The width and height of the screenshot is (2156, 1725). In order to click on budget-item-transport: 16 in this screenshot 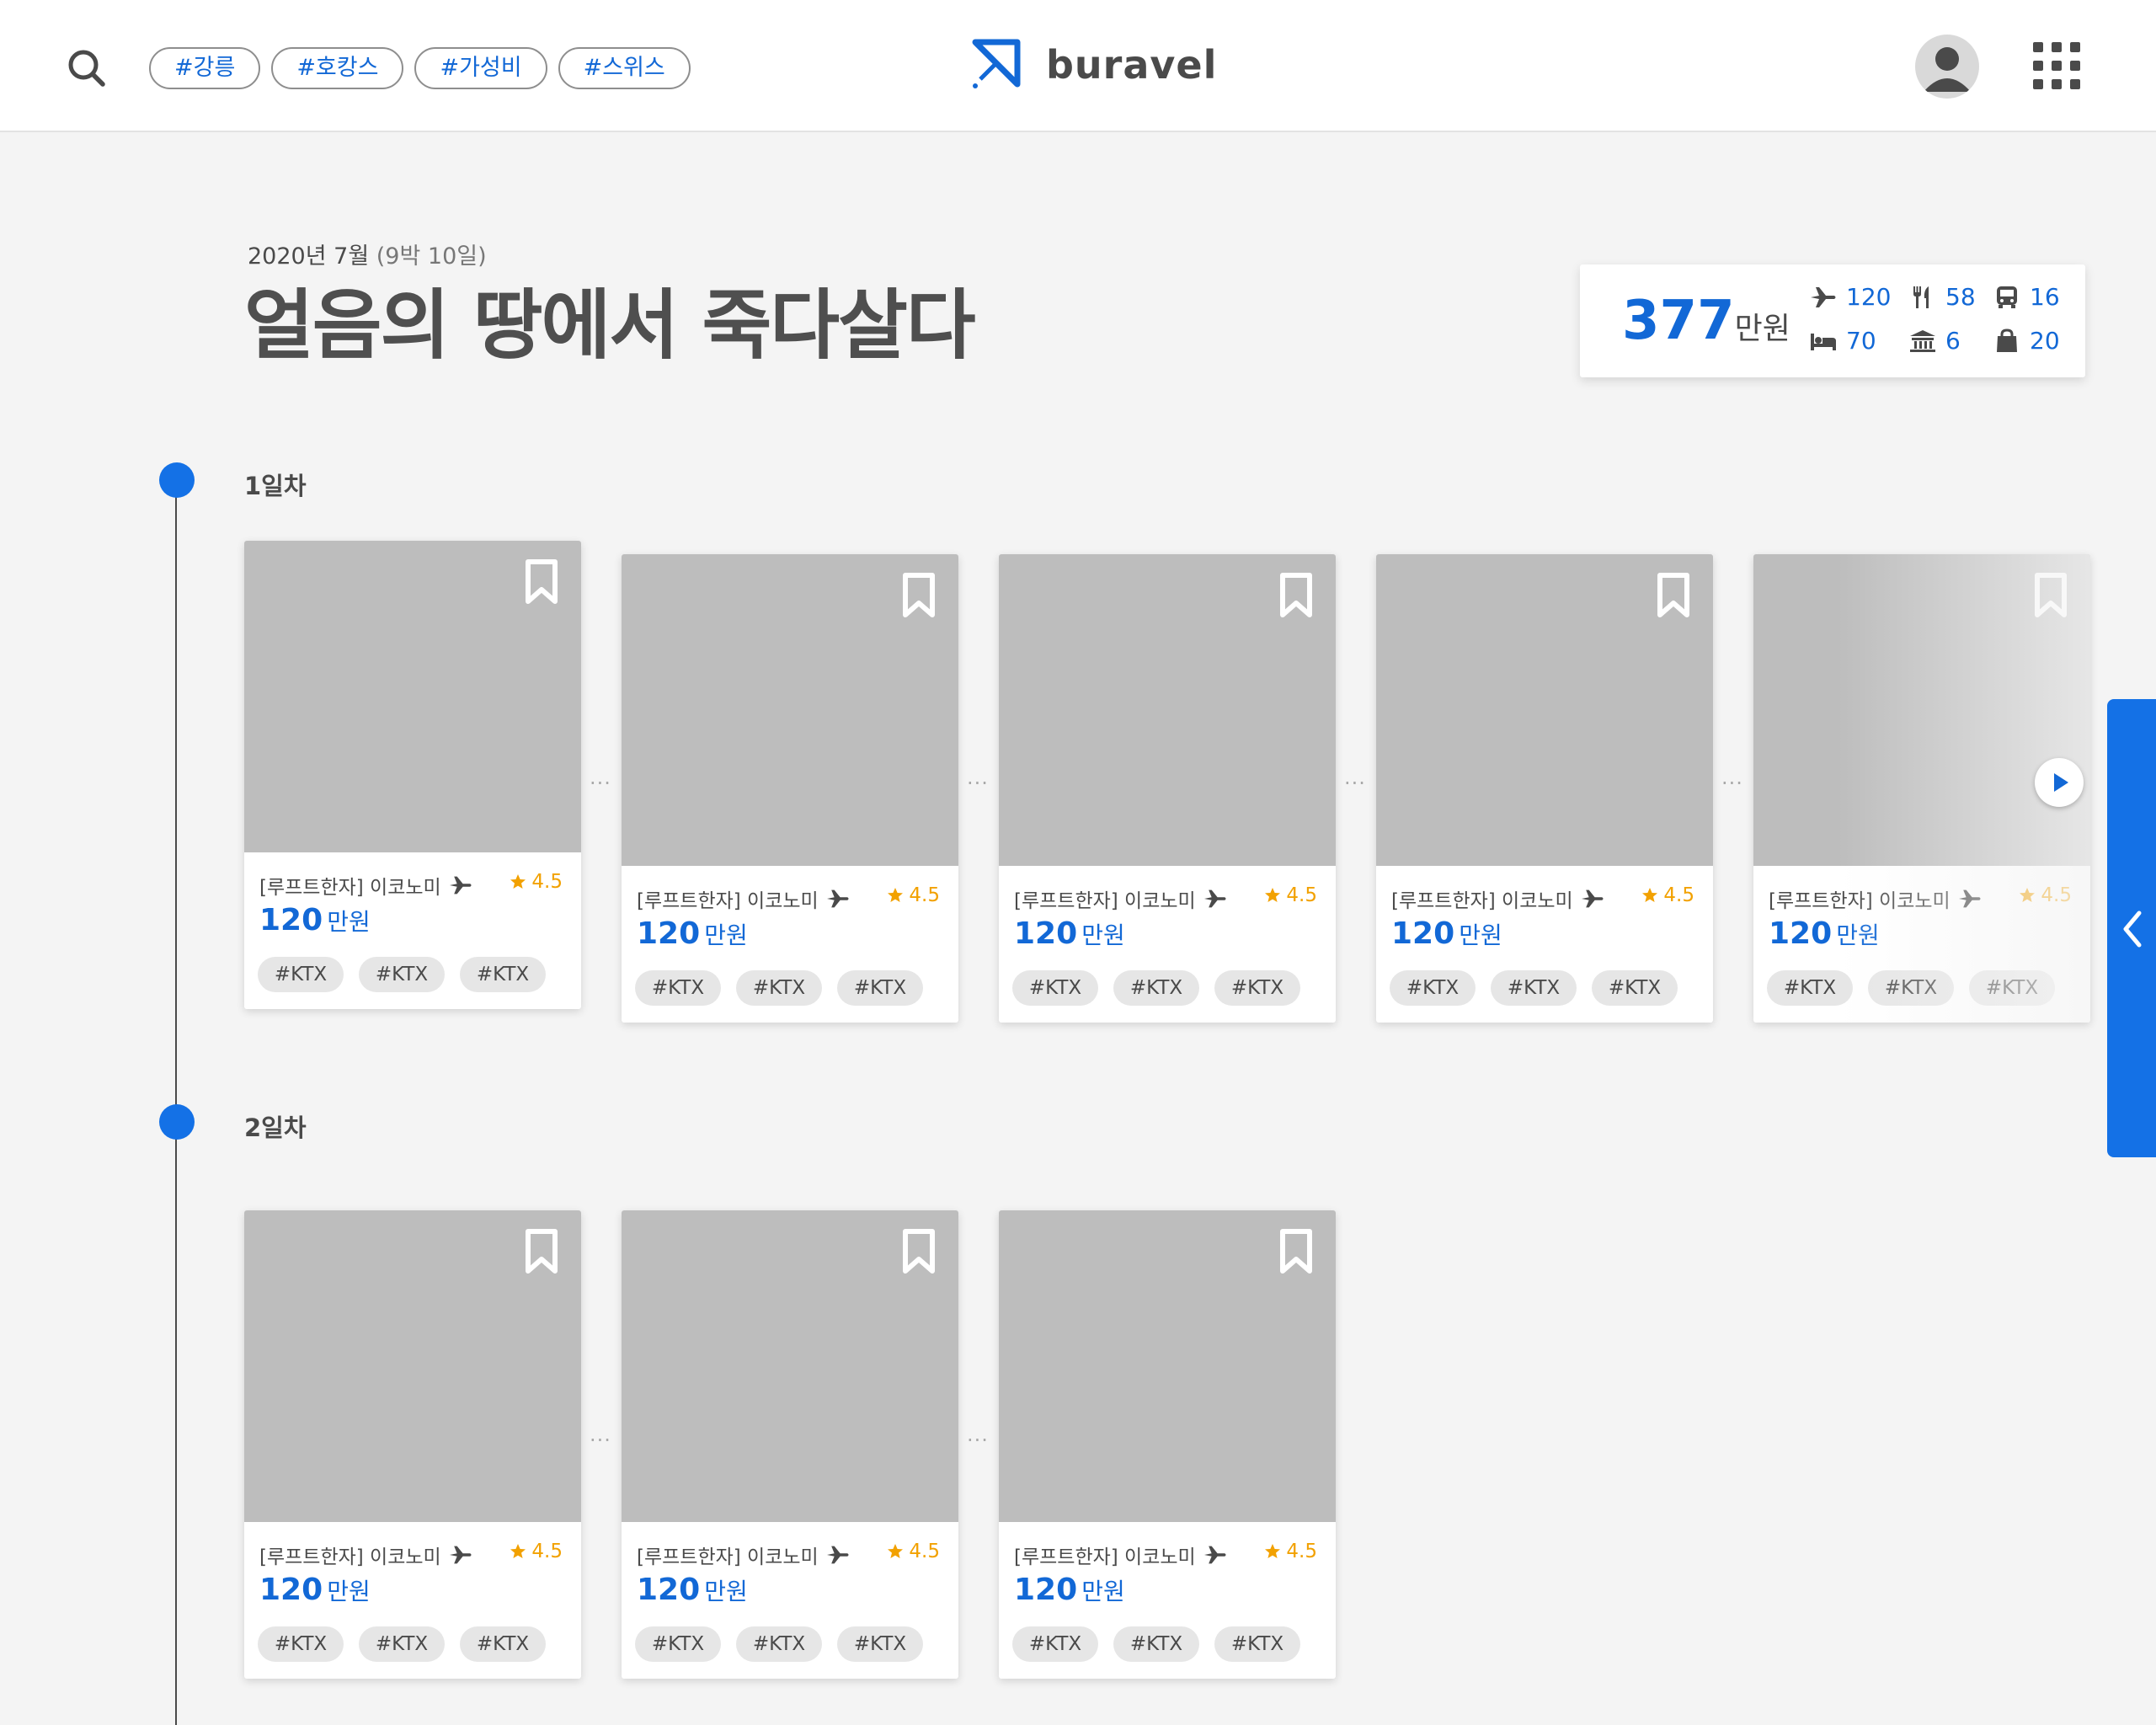, I will do `click(2026, 297)`.